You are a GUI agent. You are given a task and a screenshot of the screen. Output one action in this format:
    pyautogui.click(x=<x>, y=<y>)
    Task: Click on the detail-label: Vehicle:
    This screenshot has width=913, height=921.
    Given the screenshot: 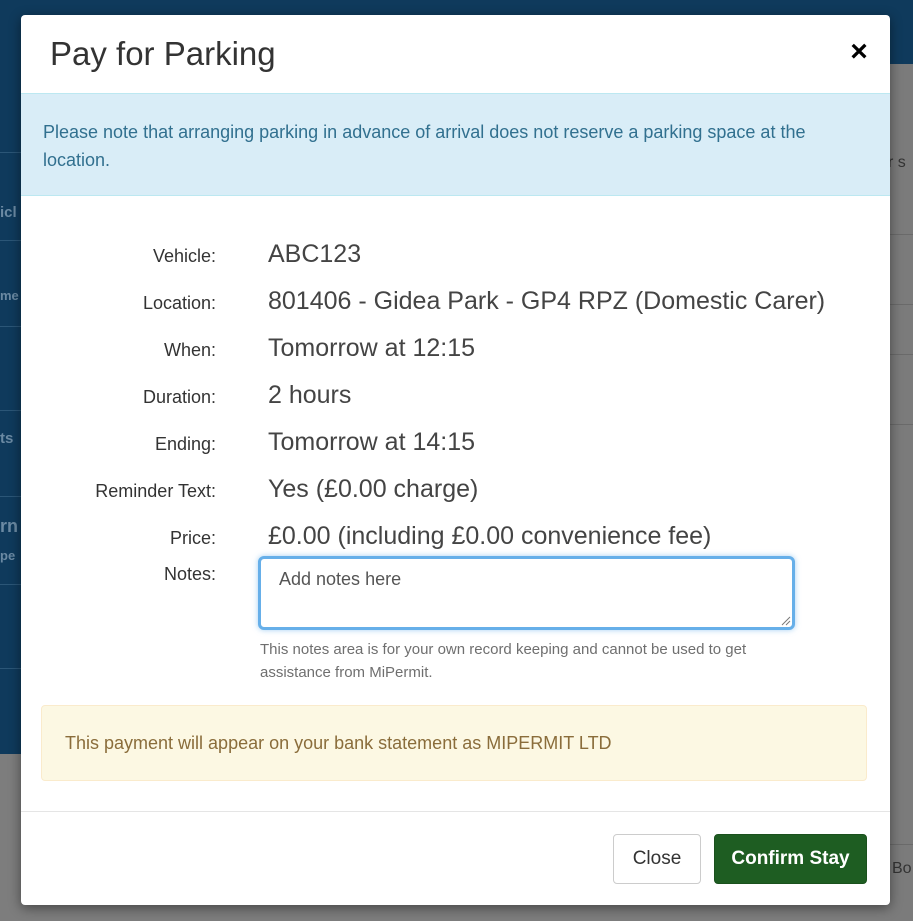 What is the action you would take?
    pyautogui.click(x=184, y=256)
    